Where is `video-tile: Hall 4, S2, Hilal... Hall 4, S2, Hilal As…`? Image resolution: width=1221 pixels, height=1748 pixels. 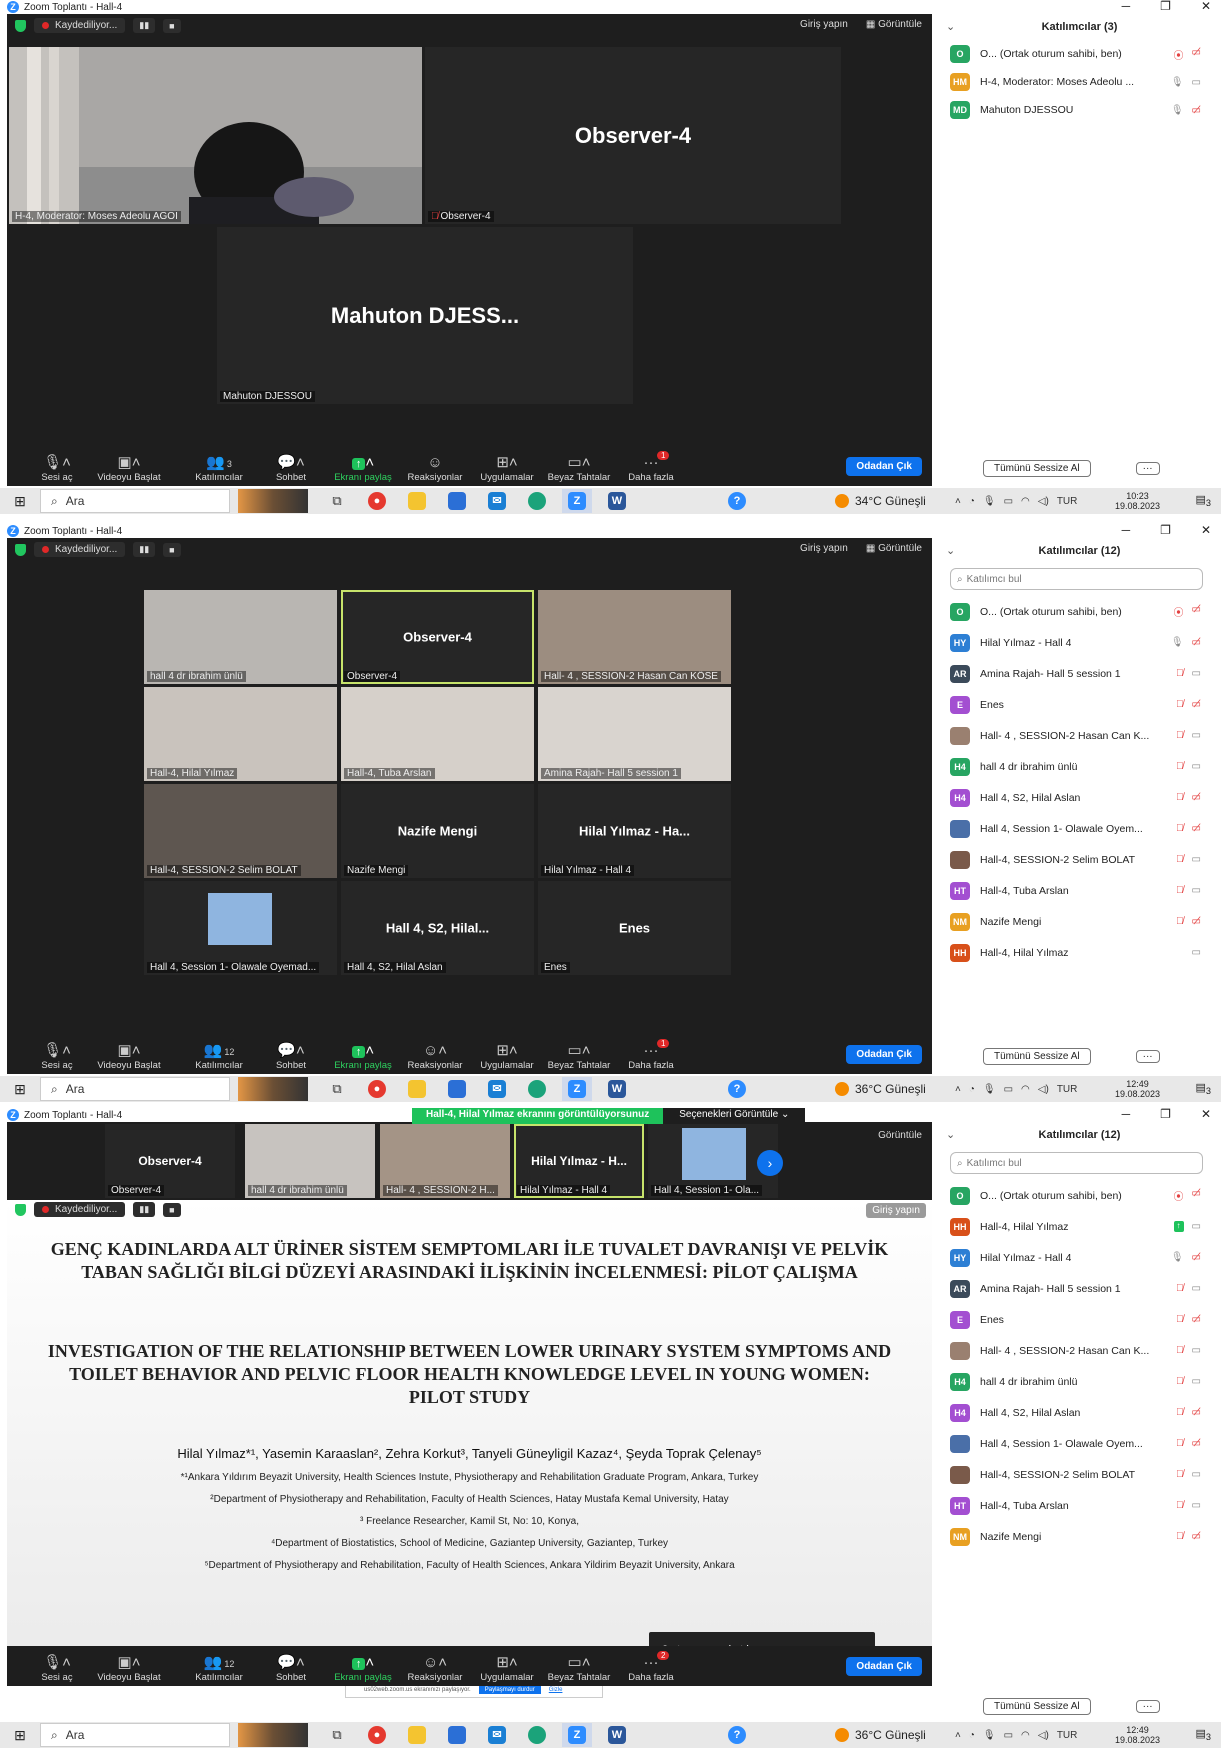
video-tile: Hall 4, S2, Hilal... Hall 4, S2, Hilal As… is located at coordinates (437, 928).